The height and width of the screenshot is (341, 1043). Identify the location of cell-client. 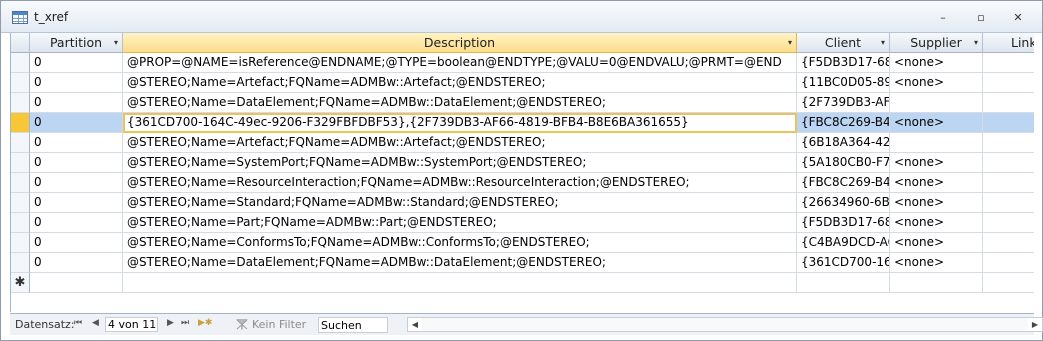
(843, 283).